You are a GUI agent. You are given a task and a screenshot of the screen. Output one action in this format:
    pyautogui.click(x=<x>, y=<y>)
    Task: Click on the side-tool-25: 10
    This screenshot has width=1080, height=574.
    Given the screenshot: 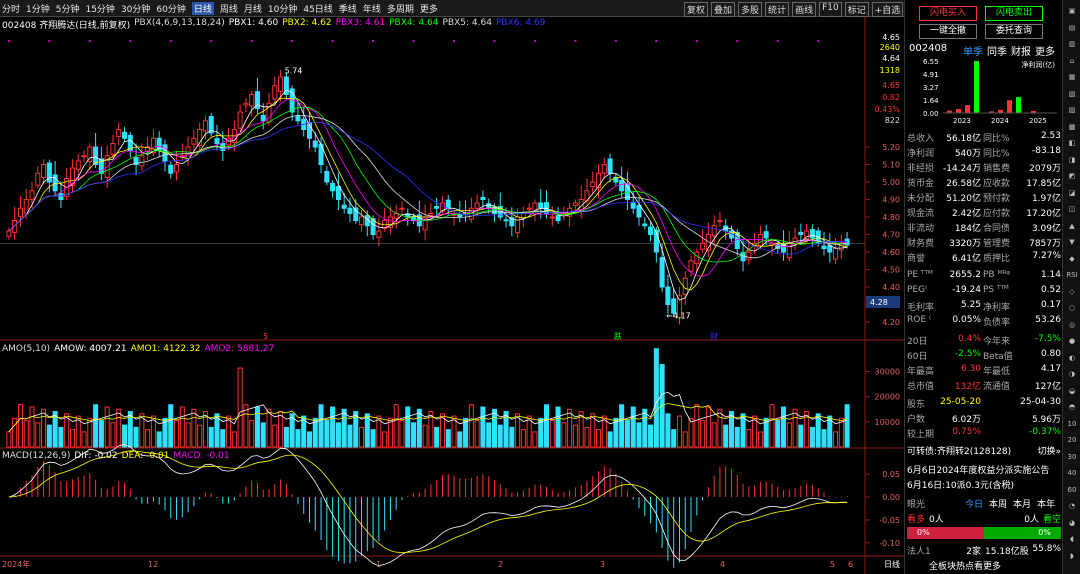 What is the action you would take?
    pyautogui.click(x=1072, y=424)
    